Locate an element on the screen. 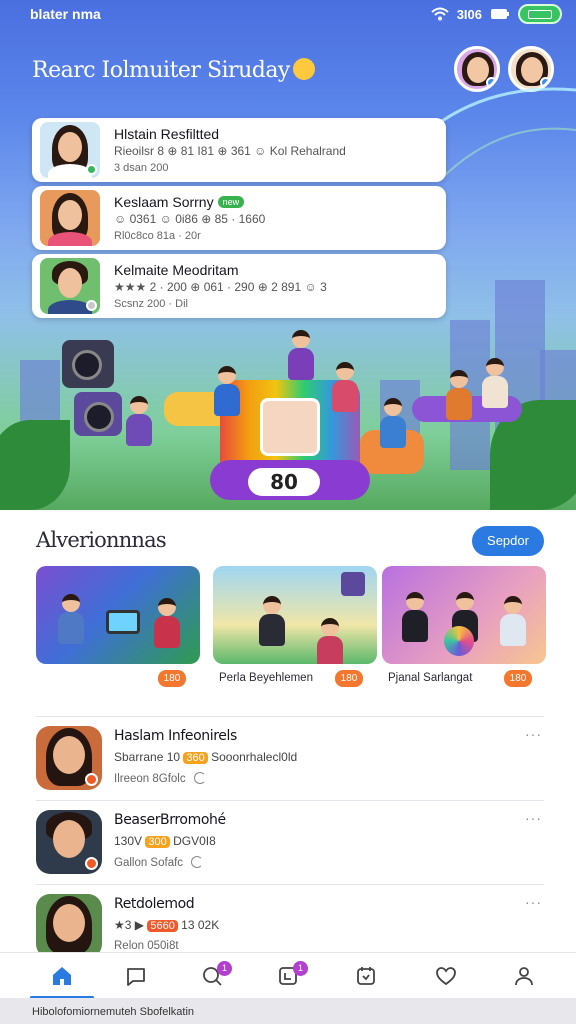  battery-icon is located at coordinates (540, 14).